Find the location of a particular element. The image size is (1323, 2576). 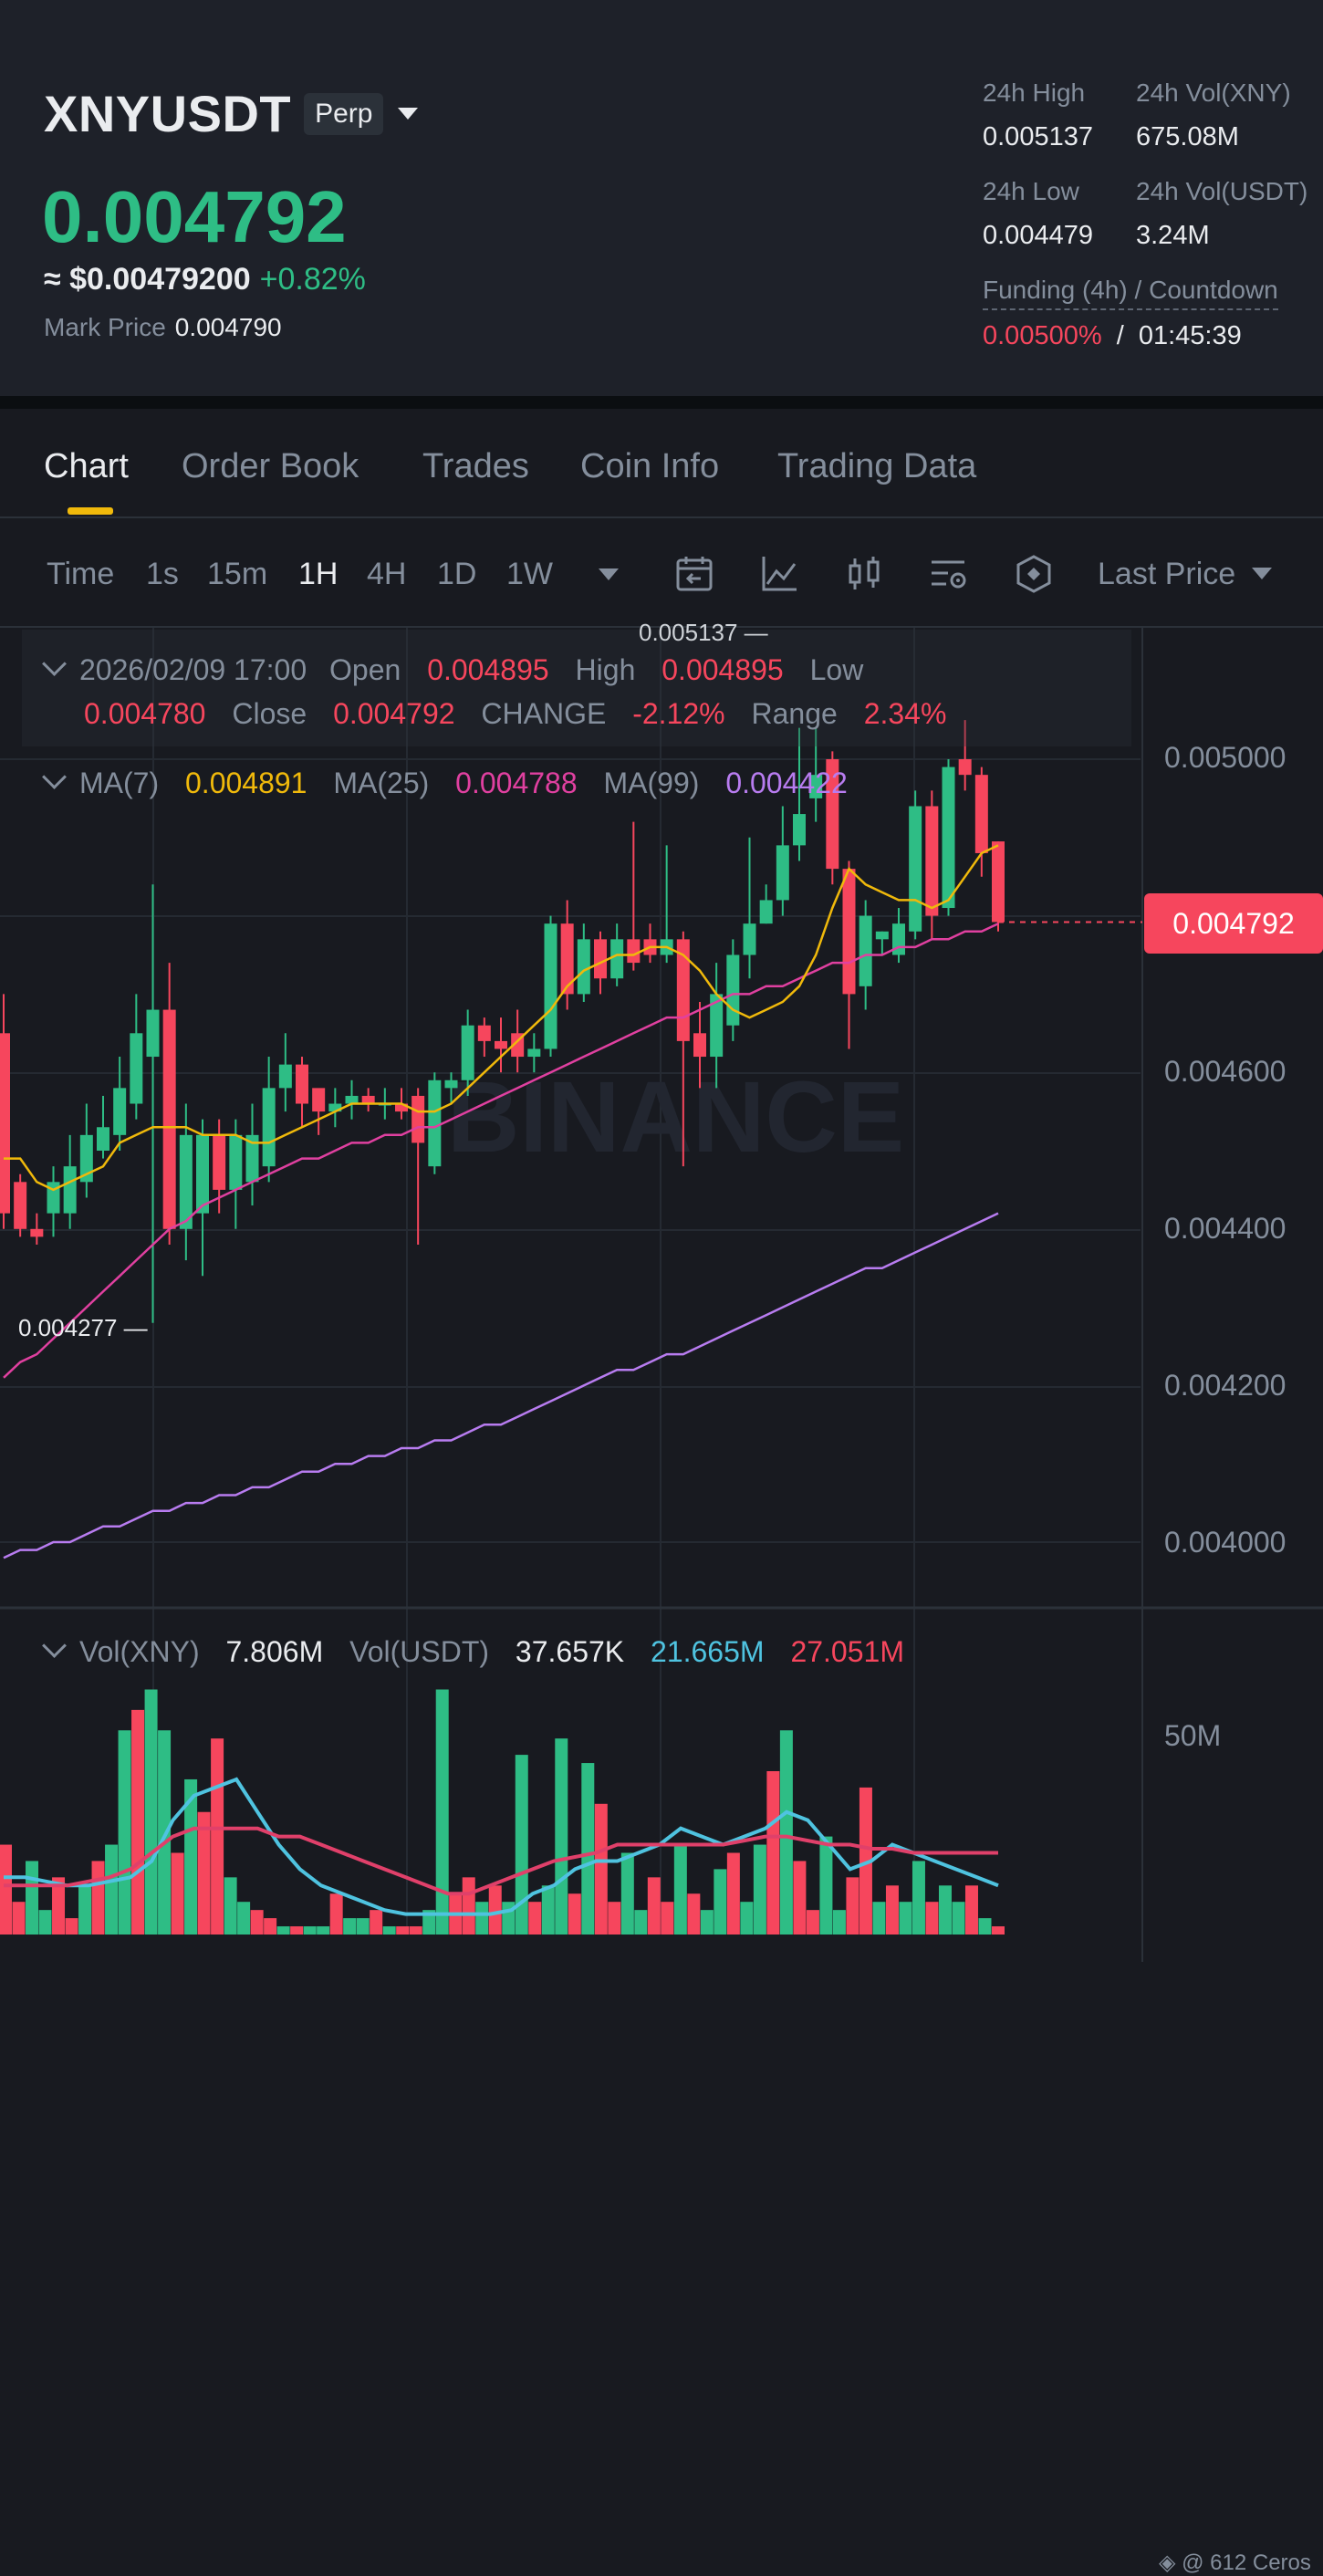

symbol-name: XNYUSDT is located at coordinates (168, 113).